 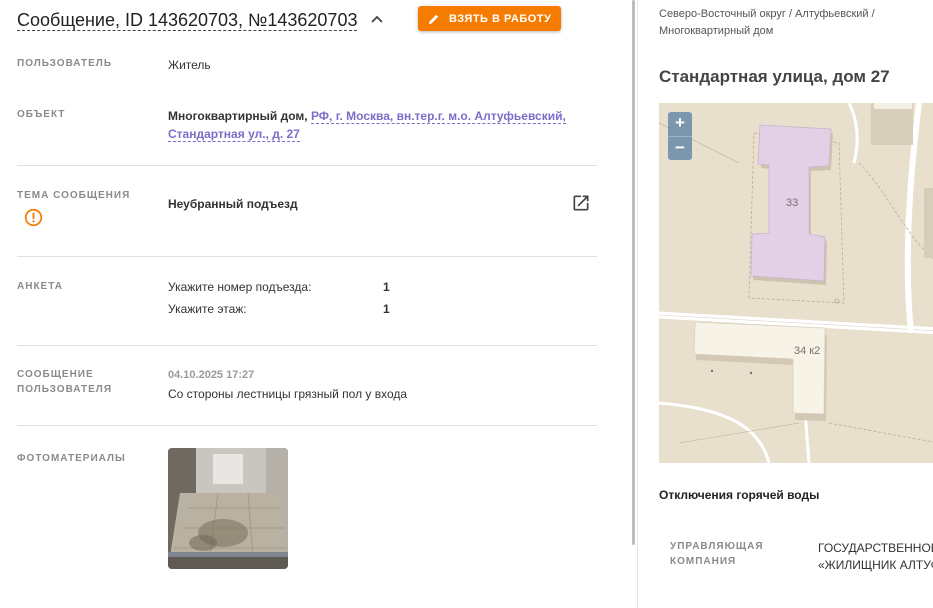 What do you see at coordinates (875, 565) in the screenshot?
I see `management-company-value-line2: «ЖИЛИЩНИК АЛТУФ` at bounding box center [875, 565].